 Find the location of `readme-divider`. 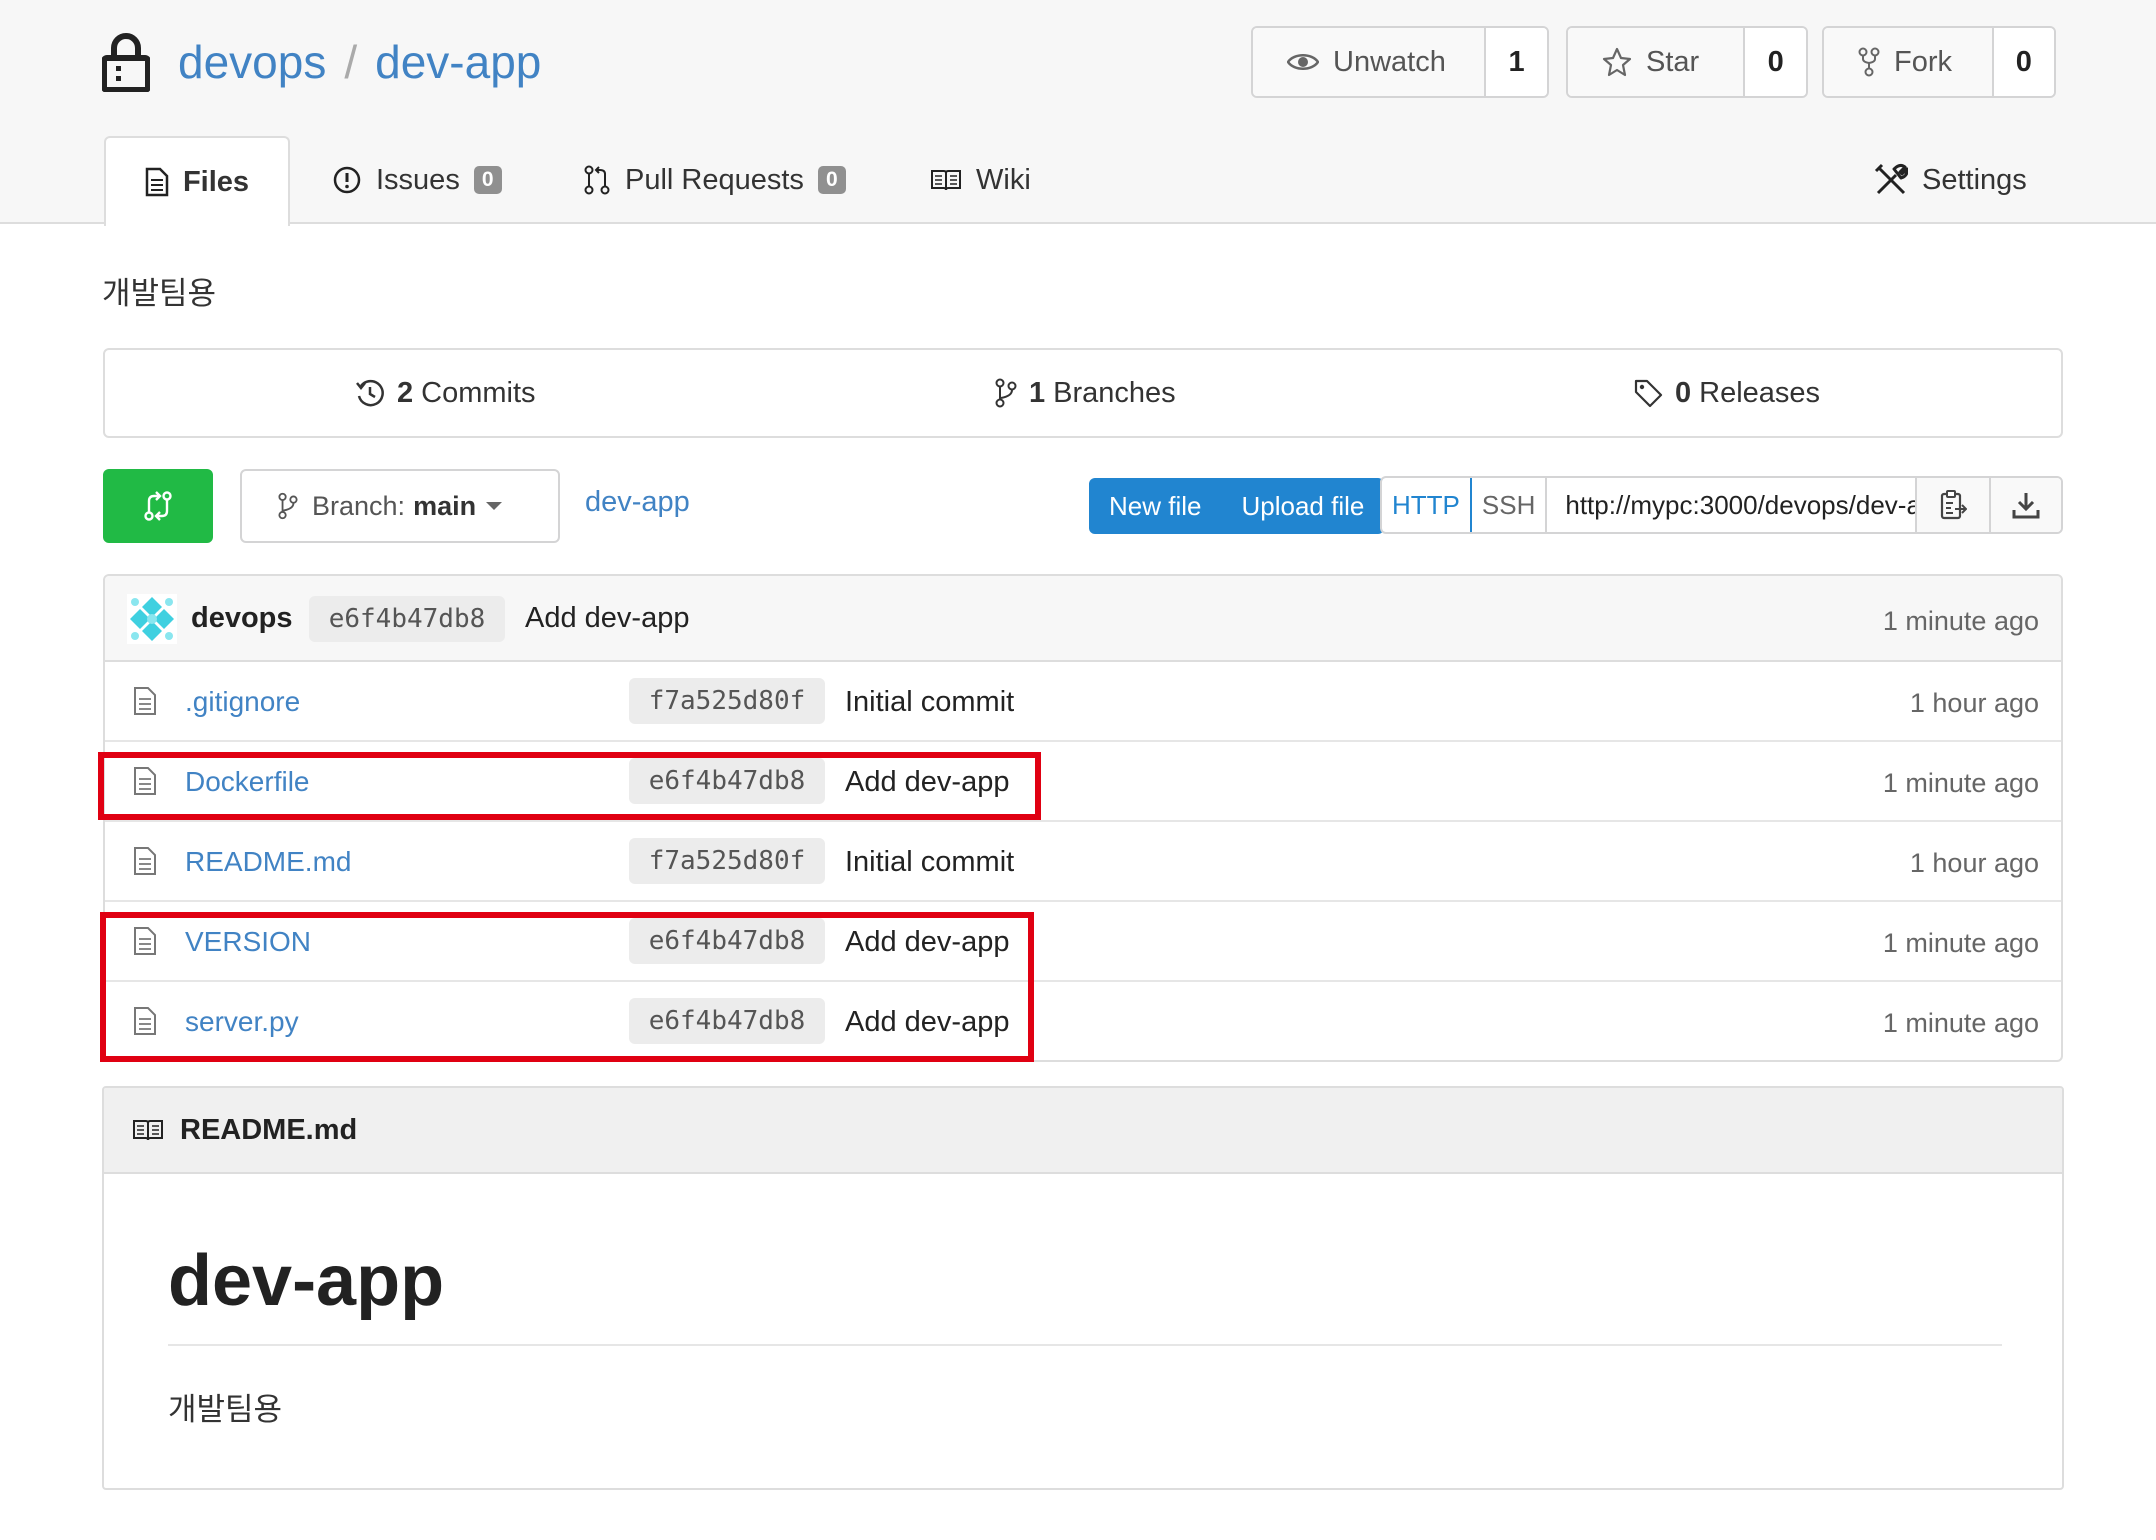

readme-divider is located at coordinates (1085, 1345).